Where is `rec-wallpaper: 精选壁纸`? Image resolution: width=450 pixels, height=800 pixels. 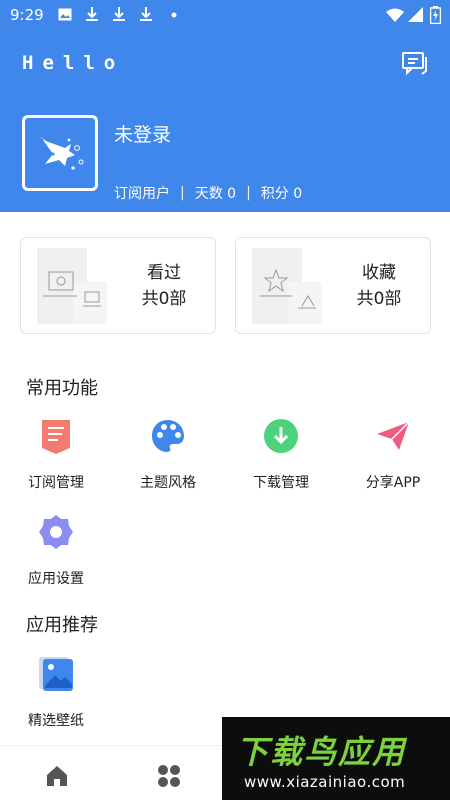 rec-wallpaper: 精选壁纸 is located at coordinates (56, 693).